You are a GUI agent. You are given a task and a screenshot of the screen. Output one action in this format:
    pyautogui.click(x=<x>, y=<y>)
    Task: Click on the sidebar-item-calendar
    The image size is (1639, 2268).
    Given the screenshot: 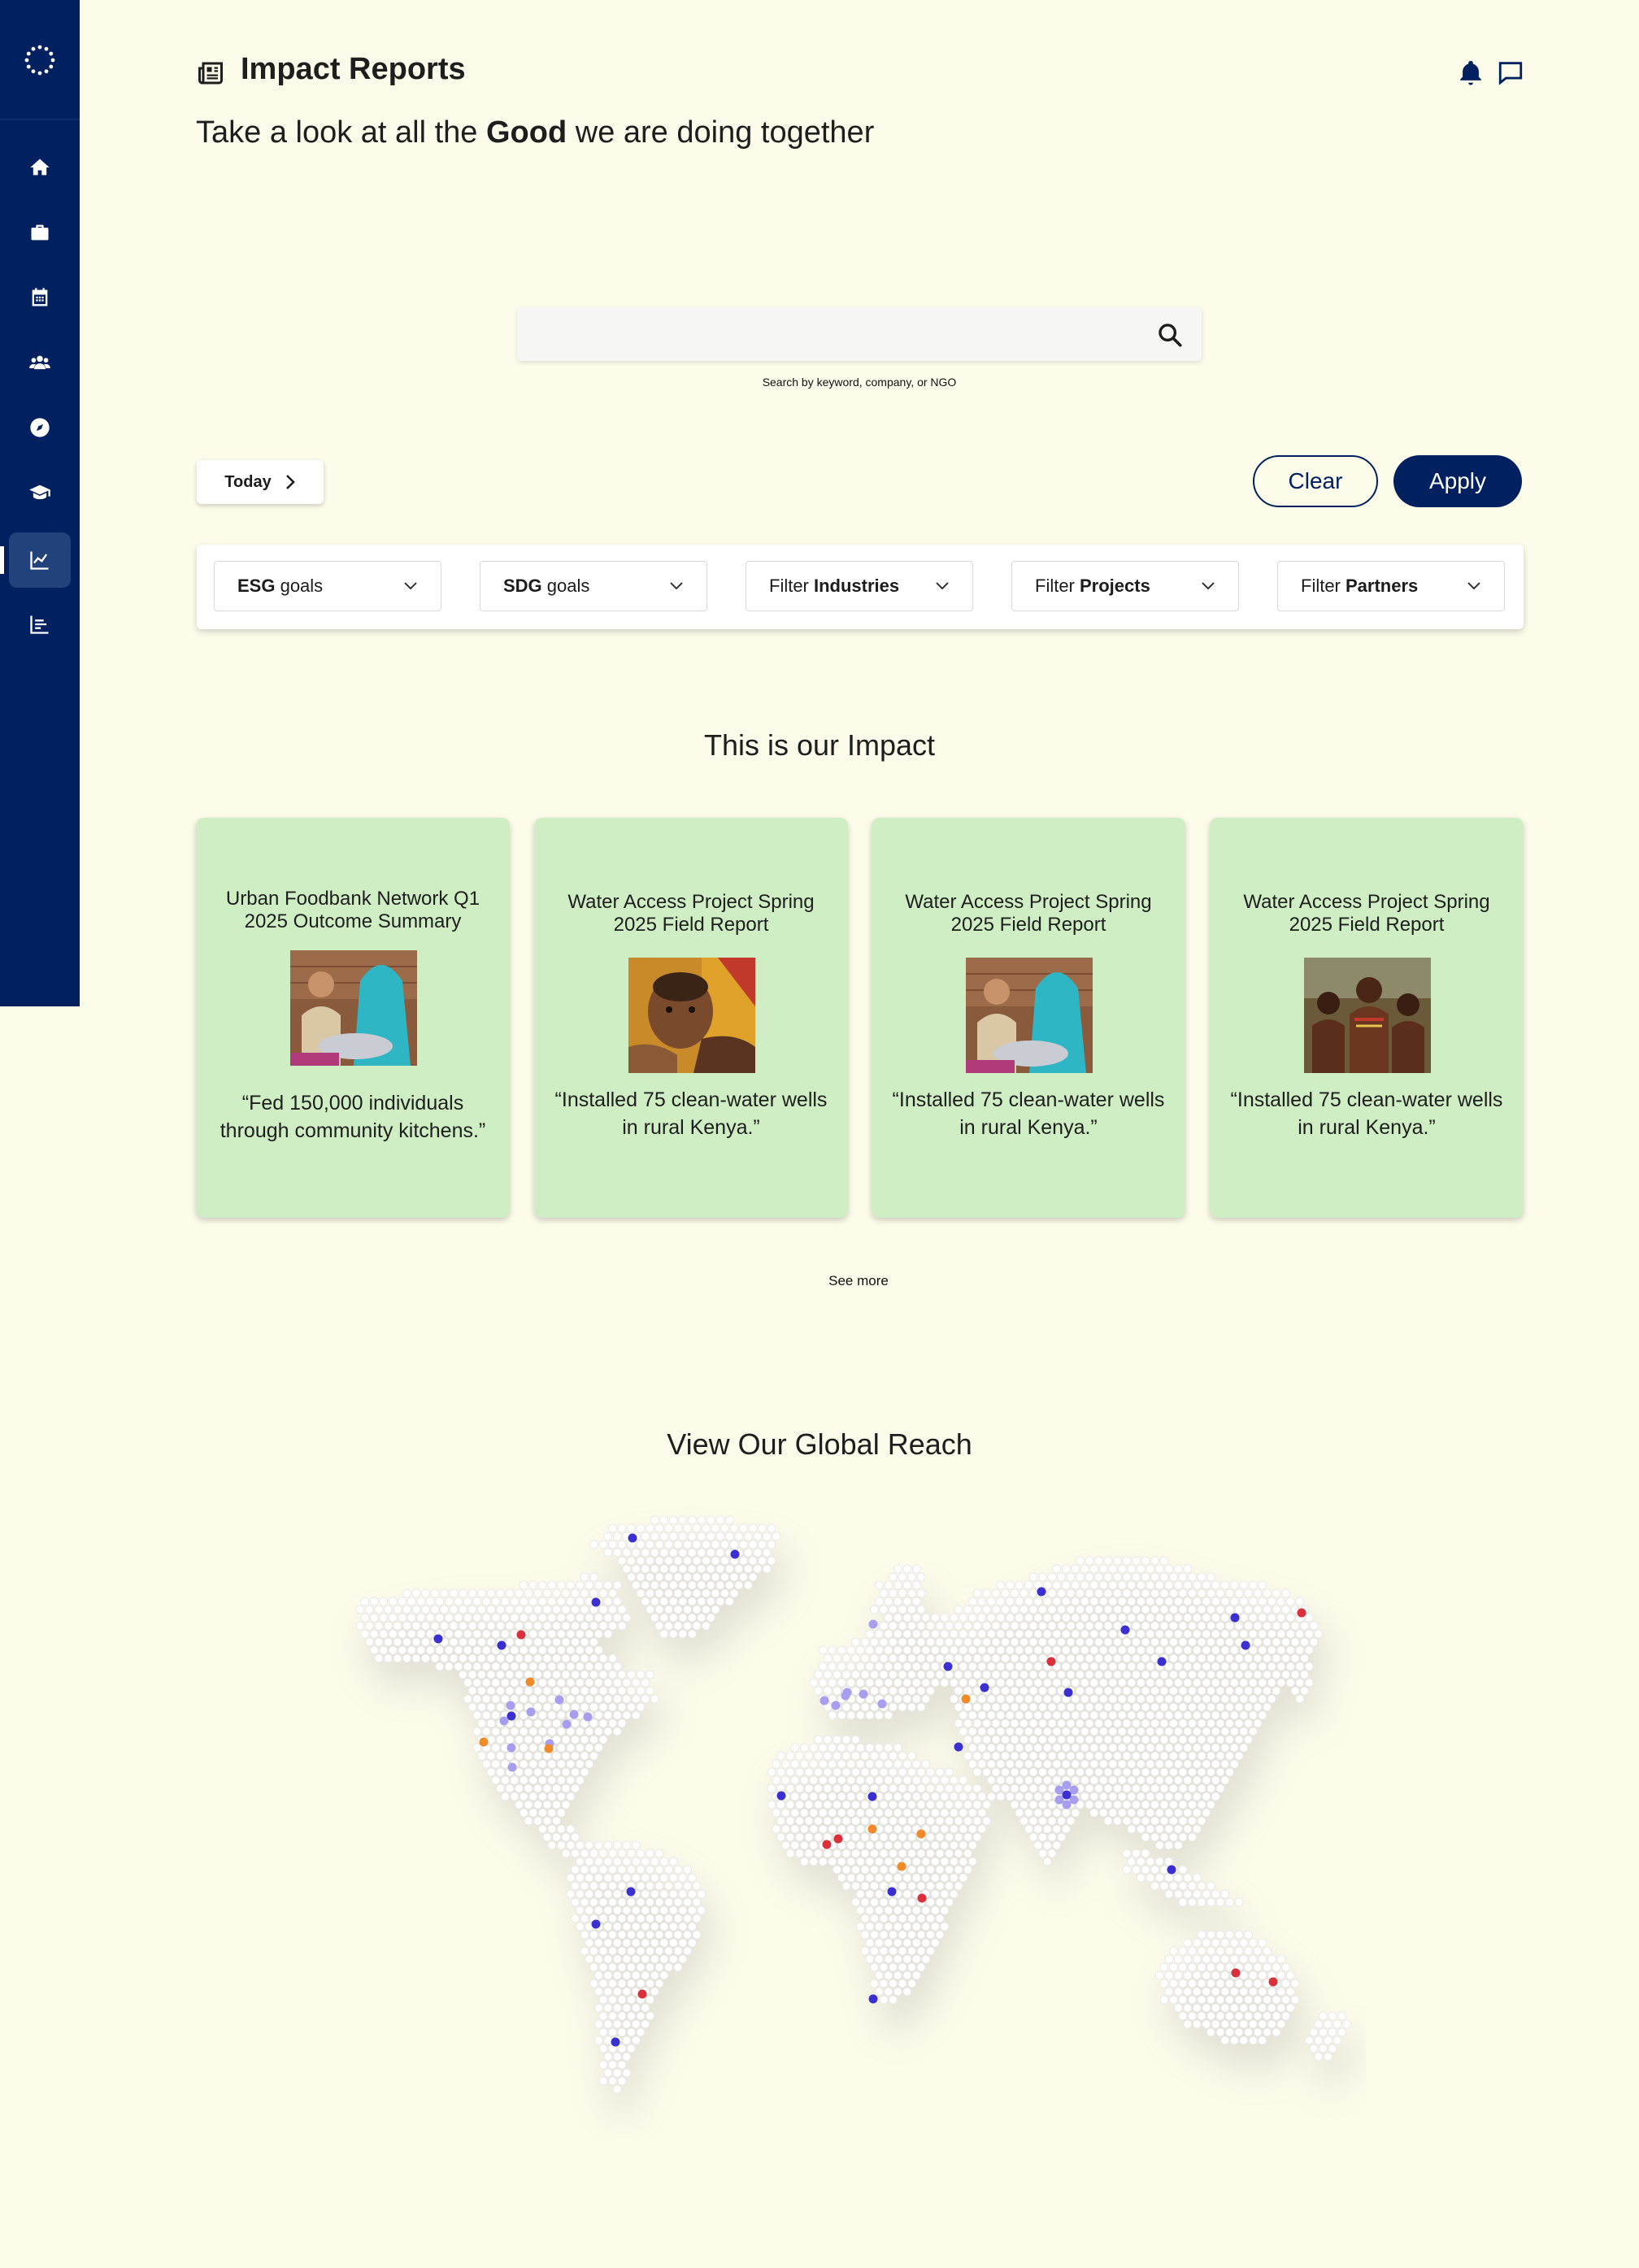 What is the action you would take?
    pyautogui.click(x=40, y=297)
    